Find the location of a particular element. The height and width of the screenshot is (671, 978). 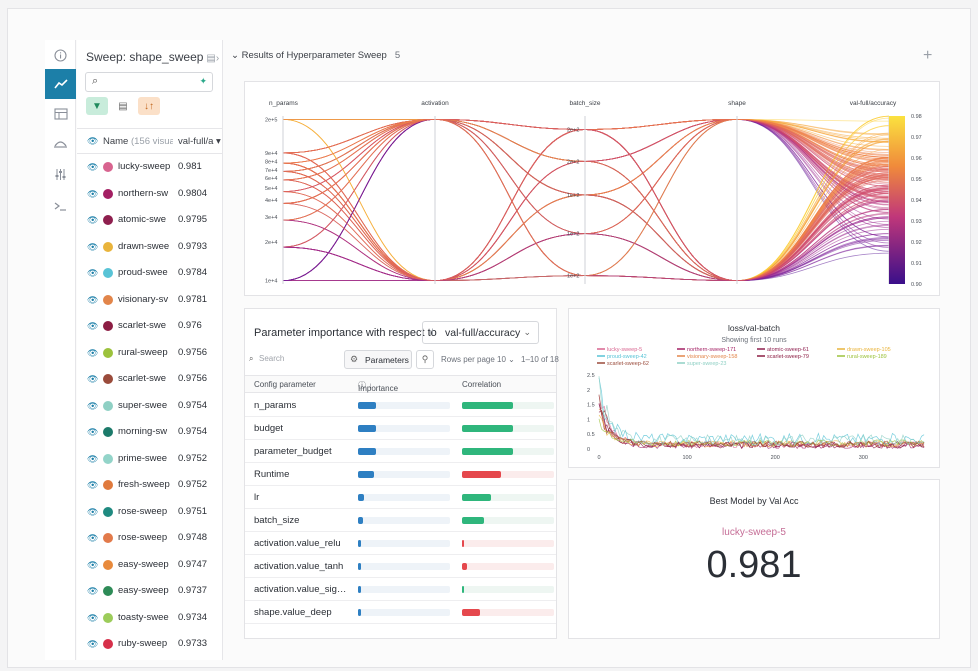

magic-wand-icon: ⚲ is located at coordinates (425, 359).